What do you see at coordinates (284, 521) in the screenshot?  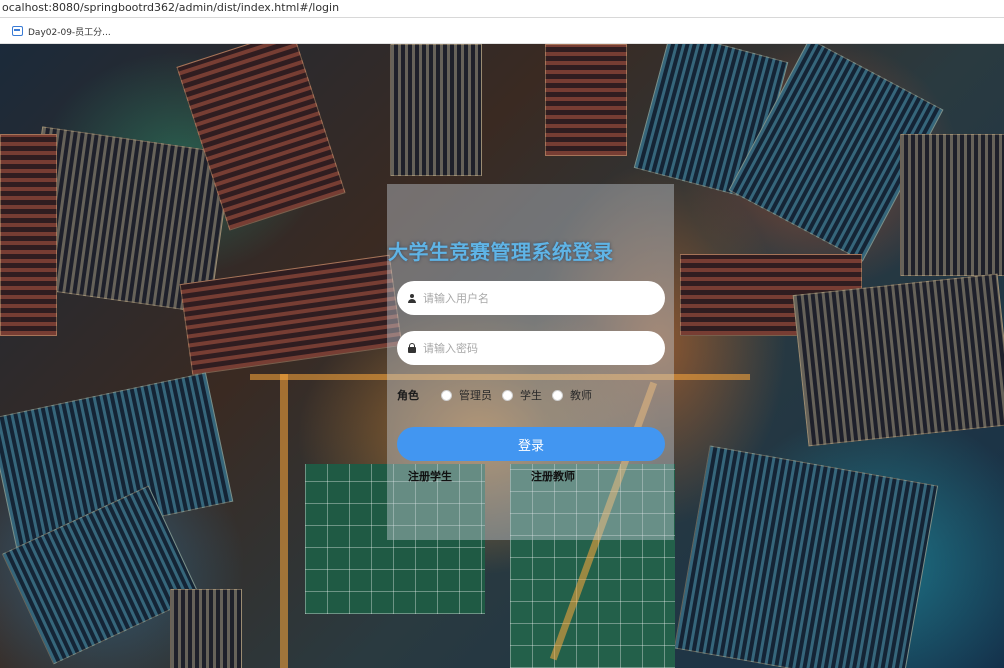 I see `road` at bounding box center [284, 521].